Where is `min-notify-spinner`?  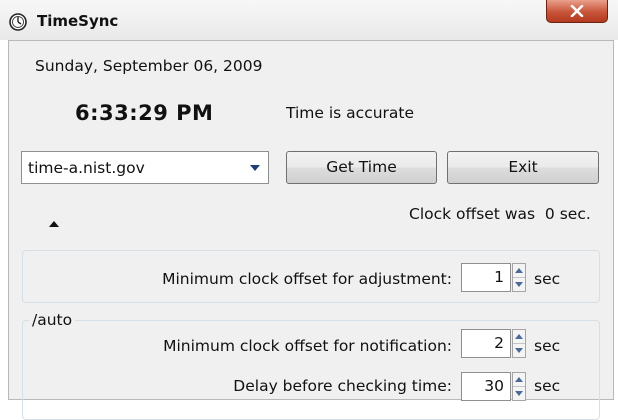 min-notify-spinner is located at coordinates (519, 343).